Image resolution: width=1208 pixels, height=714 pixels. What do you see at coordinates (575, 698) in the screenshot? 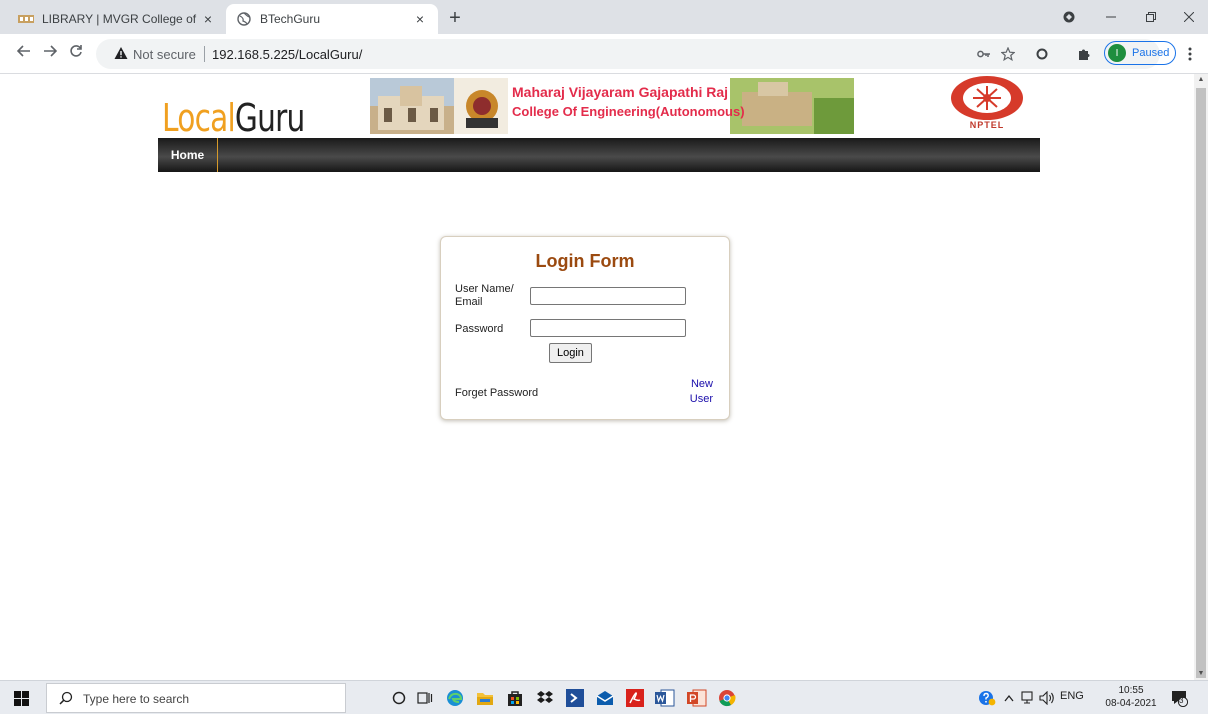
I see `powershell-icon` at bounding box center [575, 698].